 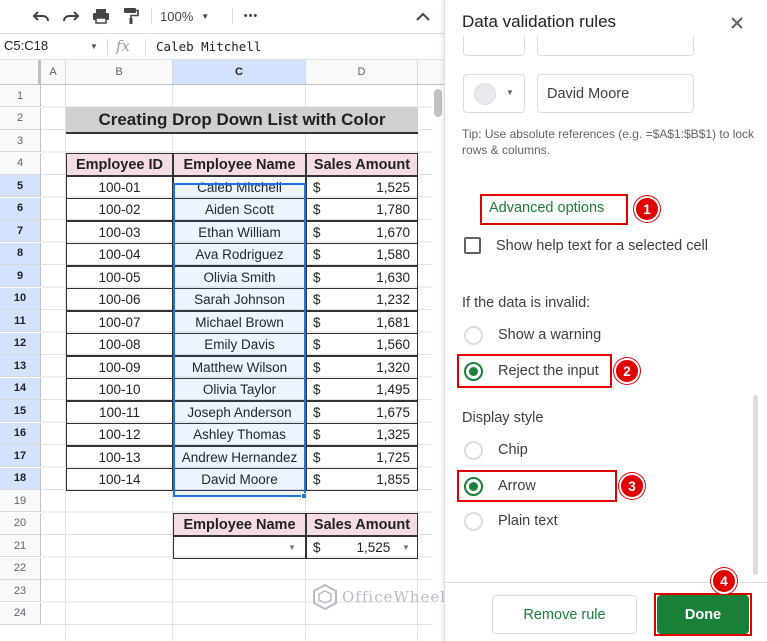 I want to click on row-header-23: 23, so click(x=20, y=591).